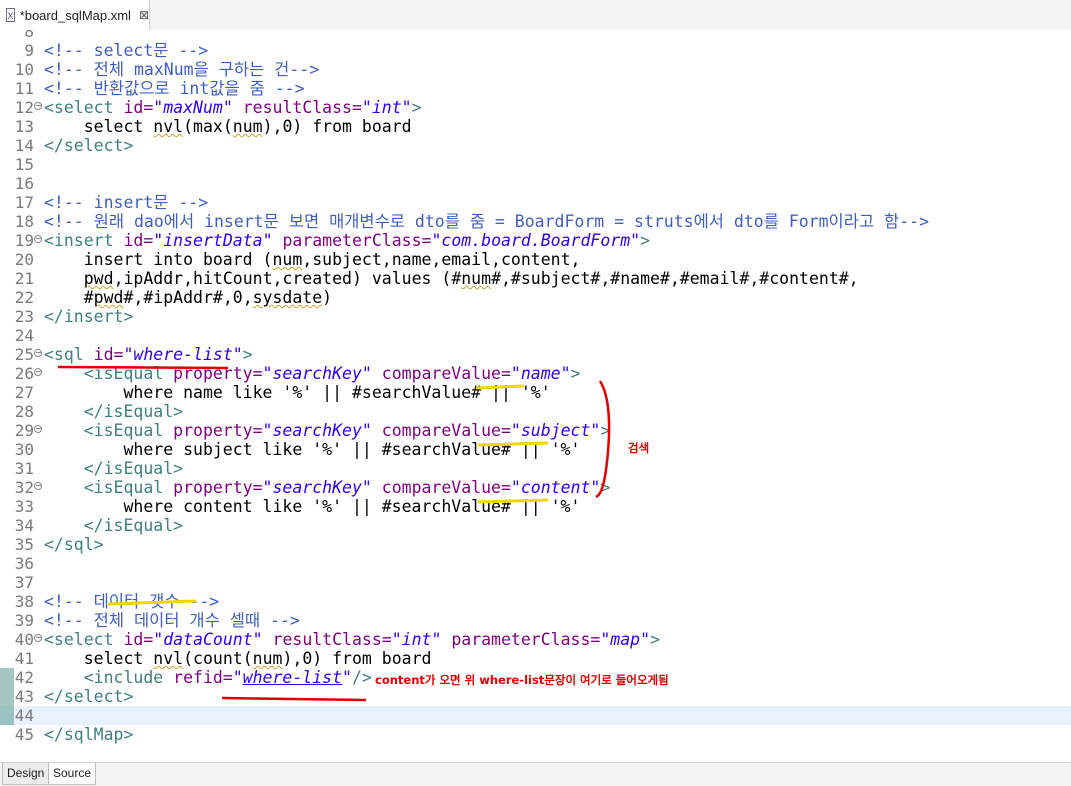 This screenshot has width=1071, height=786. I want to click on line-number: 21, so click(24, 278).